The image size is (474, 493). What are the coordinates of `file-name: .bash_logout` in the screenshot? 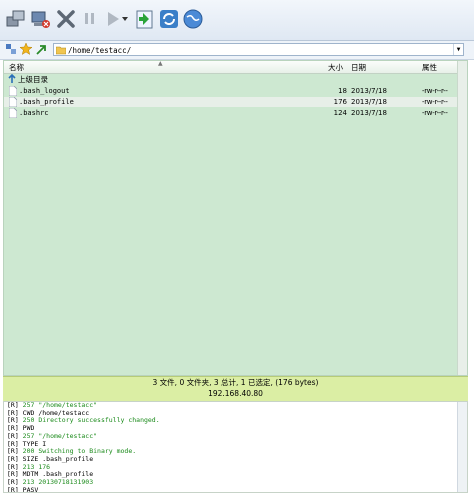 It's located at (44, 91).